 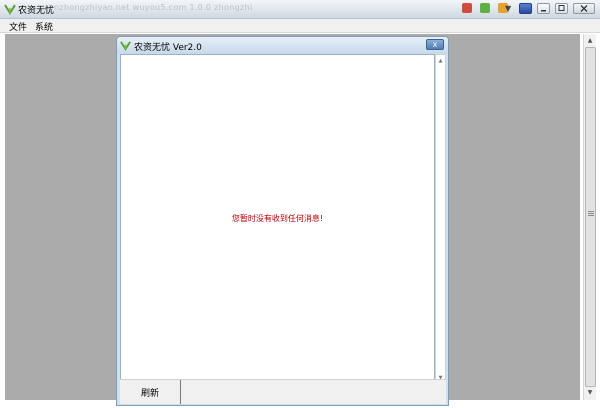 What do you see at coordinates (561, 8) in the screenshot?
I see `maximize-button` at bounding box center [561, 8].